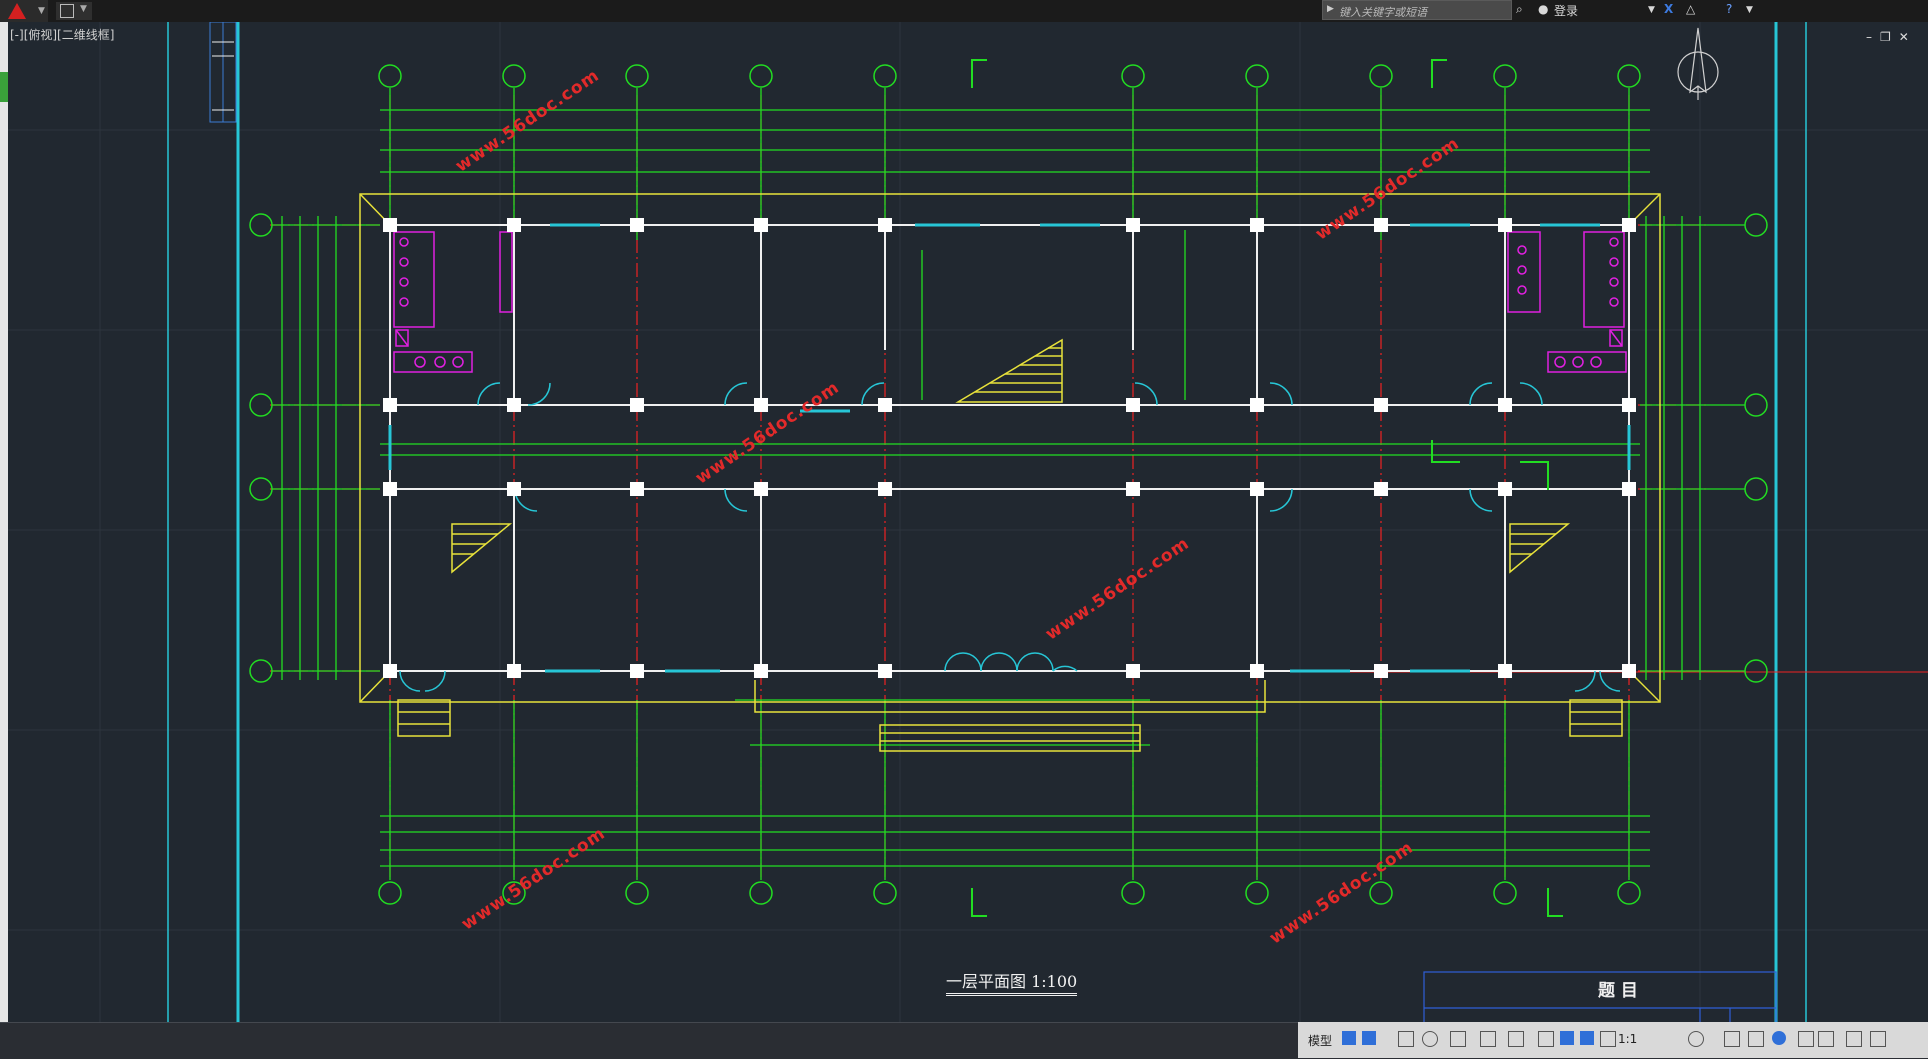  I want to click on annotation-icon, so click(1567, 1038).